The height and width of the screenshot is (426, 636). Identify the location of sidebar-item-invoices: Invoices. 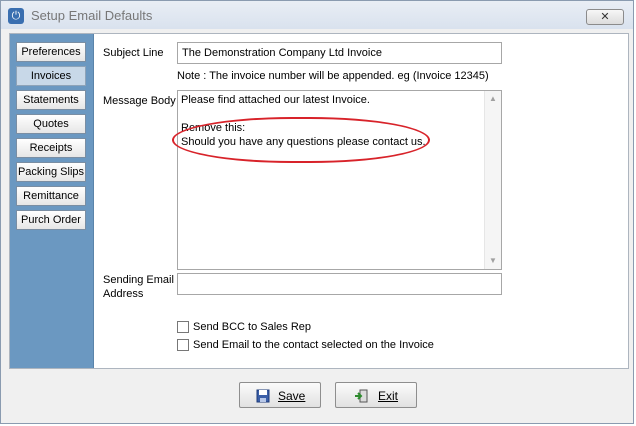
(51, 76).